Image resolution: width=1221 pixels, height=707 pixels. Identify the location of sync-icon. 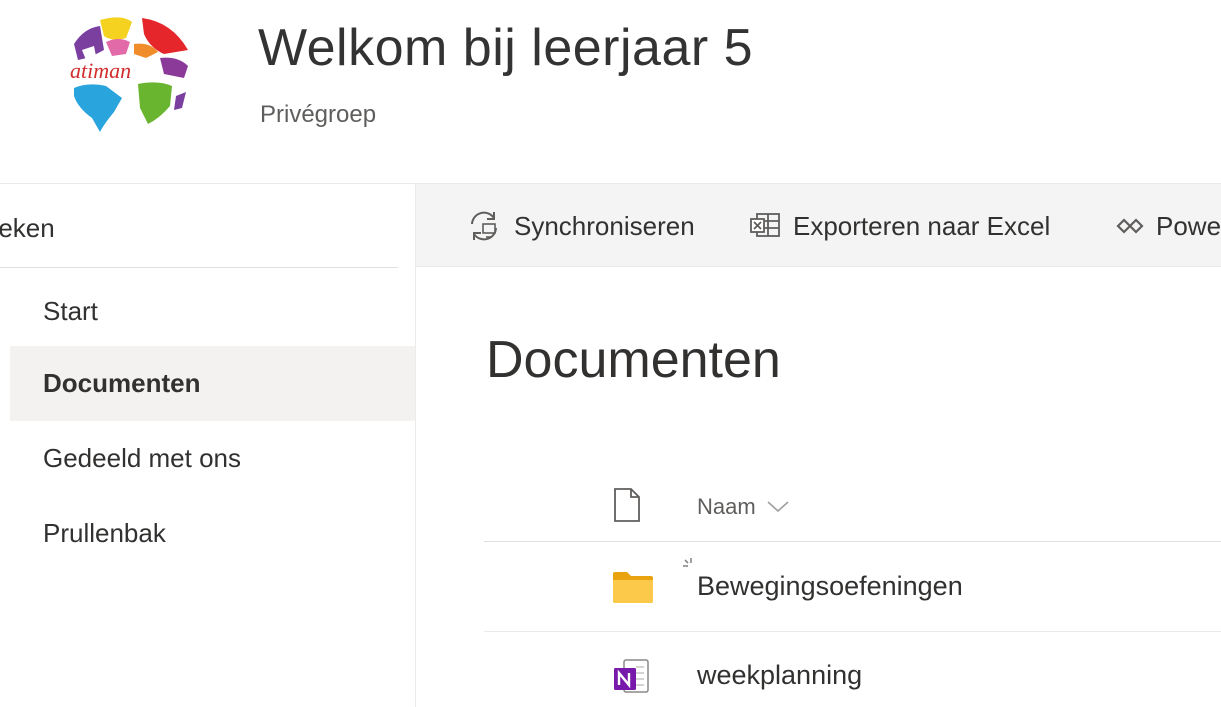
(484, 226).